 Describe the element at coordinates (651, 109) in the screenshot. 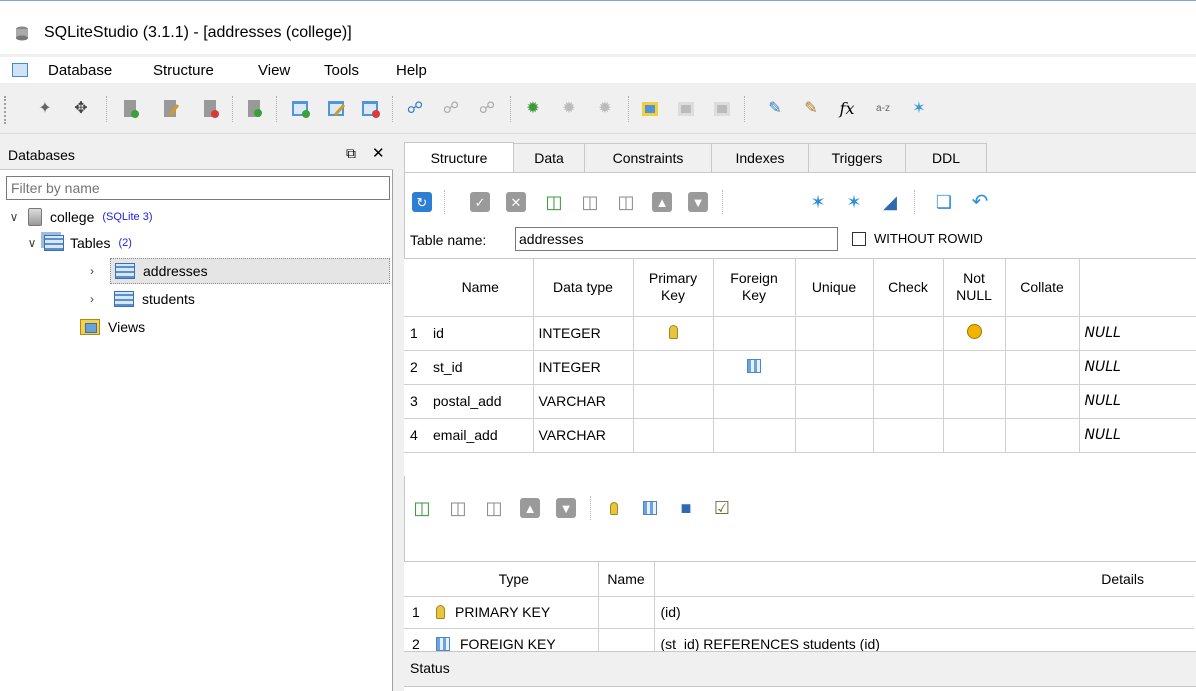

I see `create-view-icon` at that location.